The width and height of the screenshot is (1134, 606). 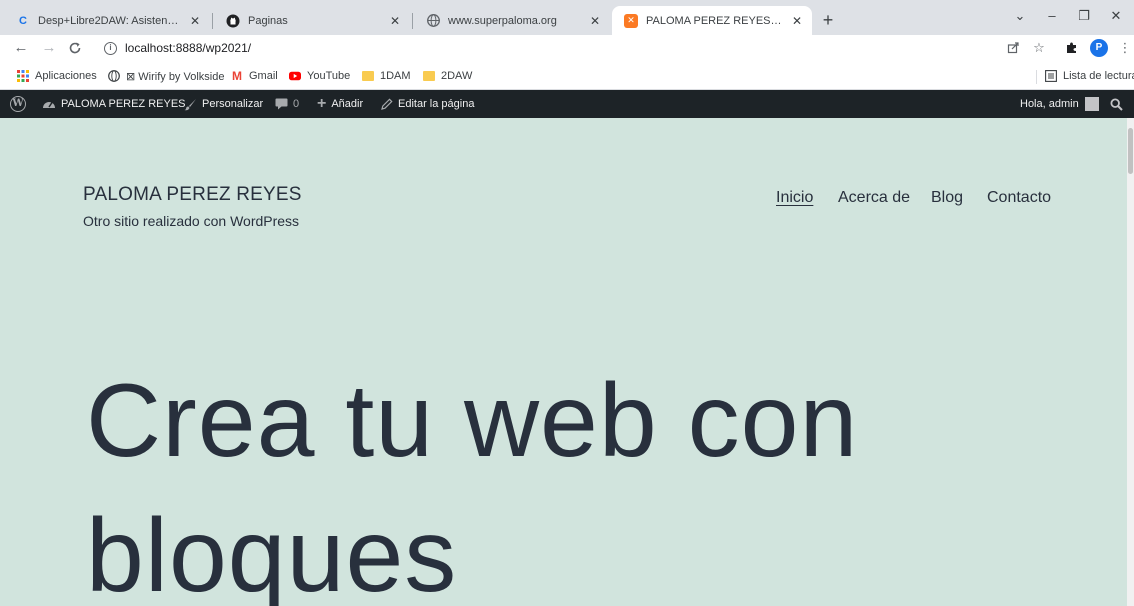 I want to click on classroom-icon: C, so click(x=23, y=20).